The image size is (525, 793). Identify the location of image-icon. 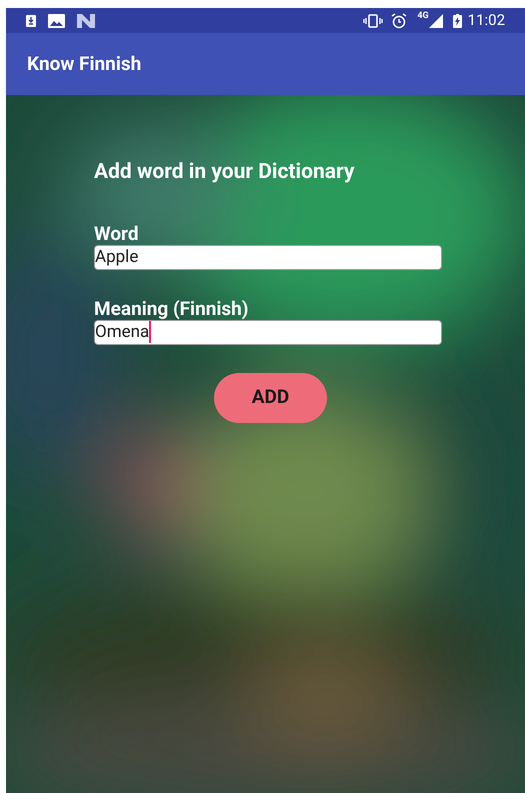
(56, 21).